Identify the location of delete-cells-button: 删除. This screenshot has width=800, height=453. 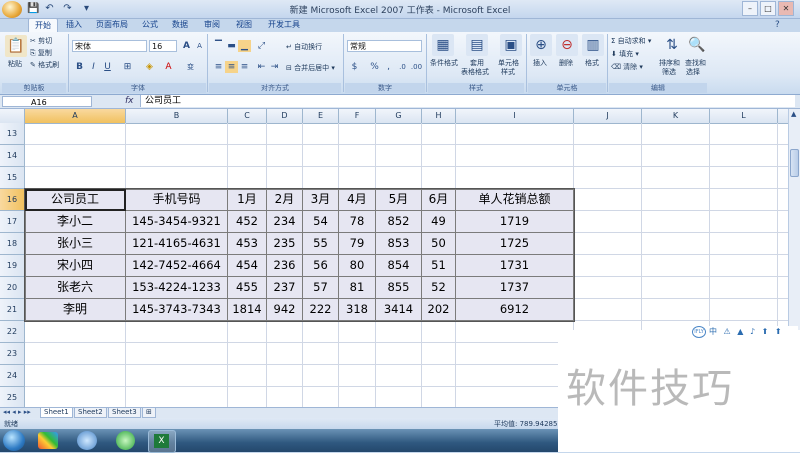
(566, 63).